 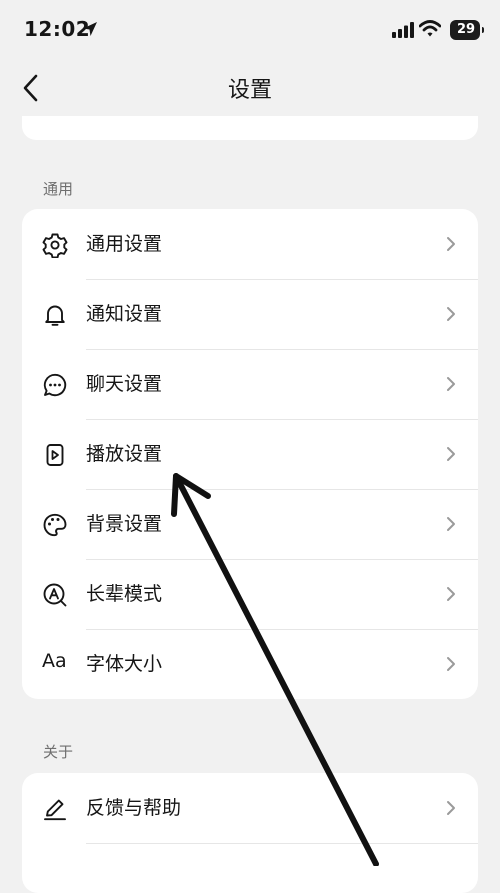 I want to click on settings-item-feedback: 反馈与帮助, so click(x=250, y=808).